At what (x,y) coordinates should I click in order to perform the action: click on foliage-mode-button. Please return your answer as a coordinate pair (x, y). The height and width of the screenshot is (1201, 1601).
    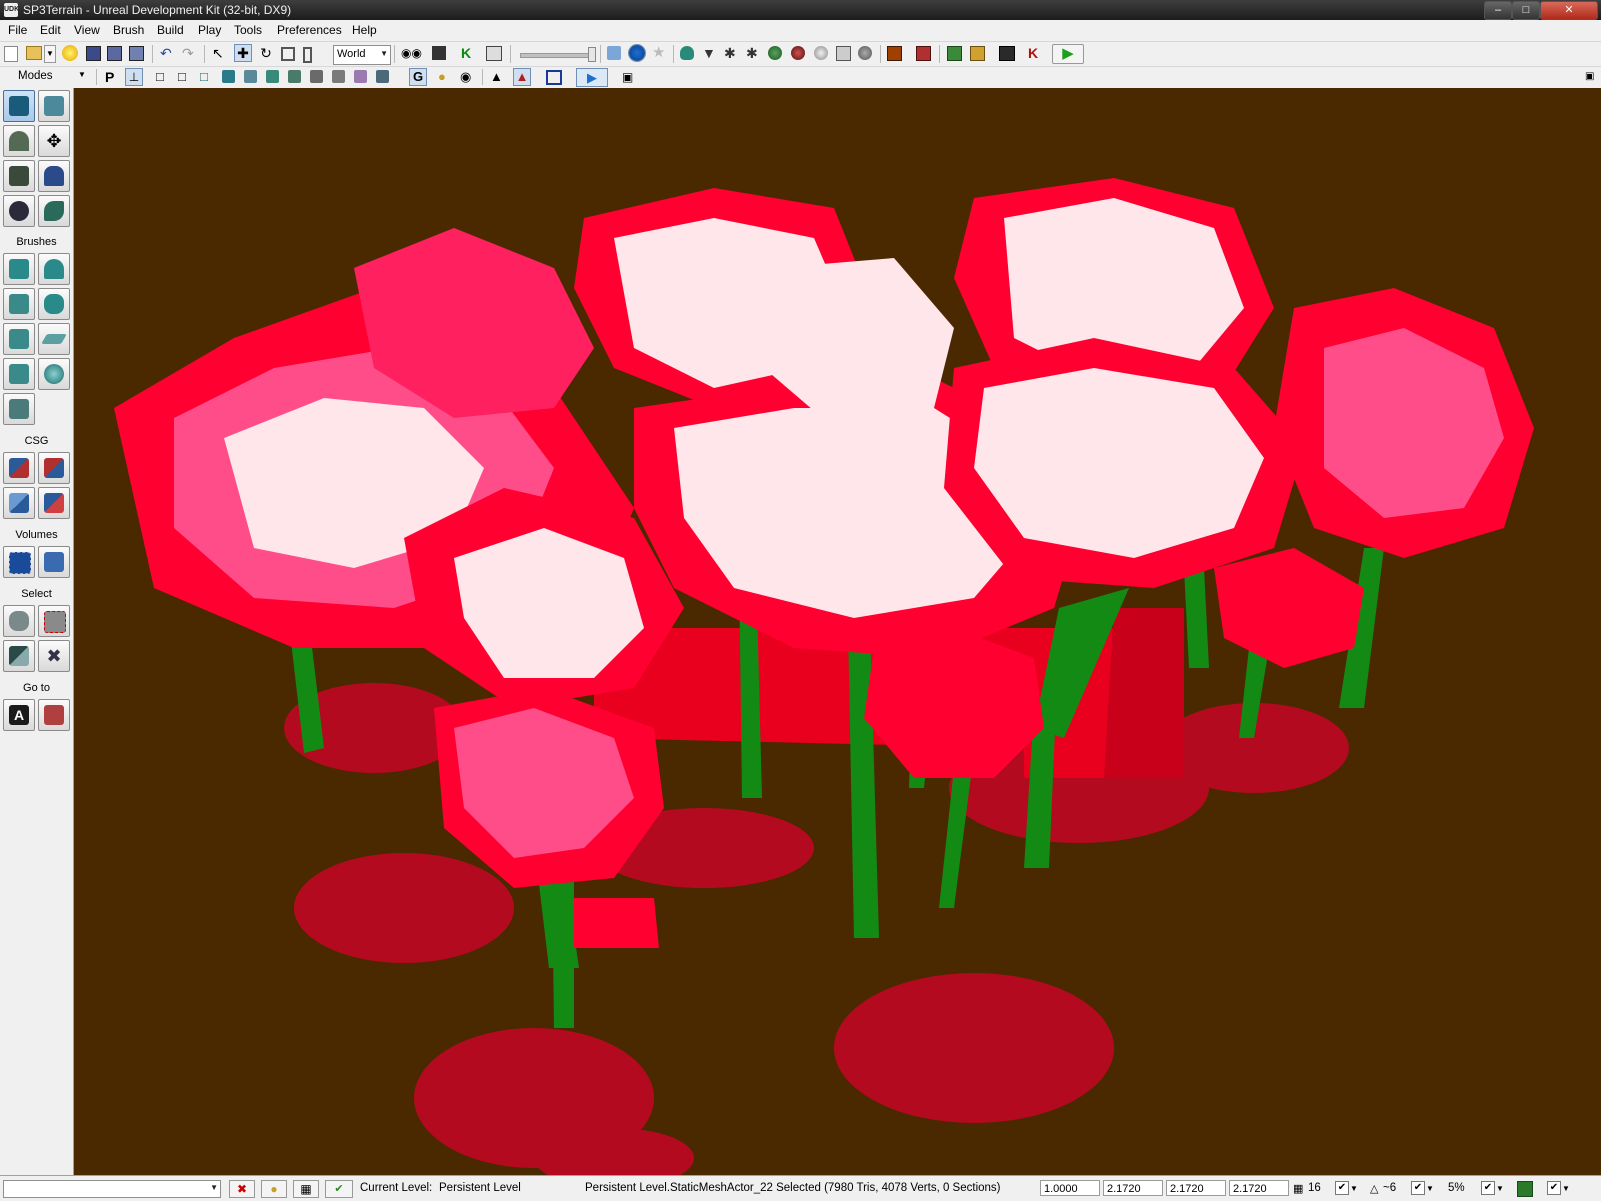
    Looking at the image, I should click on (54, 211).